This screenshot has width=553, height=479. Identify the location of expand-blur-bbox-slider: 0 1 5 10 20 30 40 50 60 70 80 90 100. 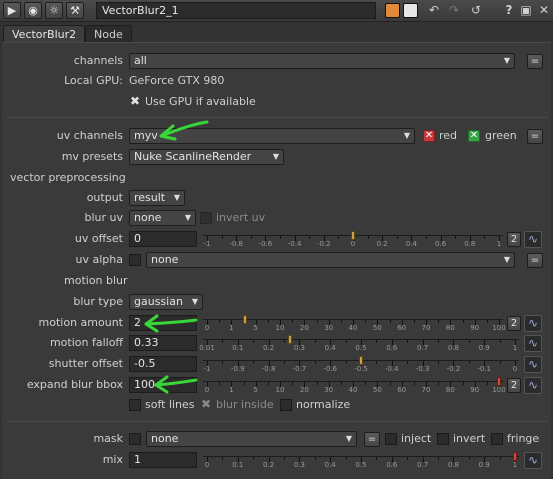
(354, 386).